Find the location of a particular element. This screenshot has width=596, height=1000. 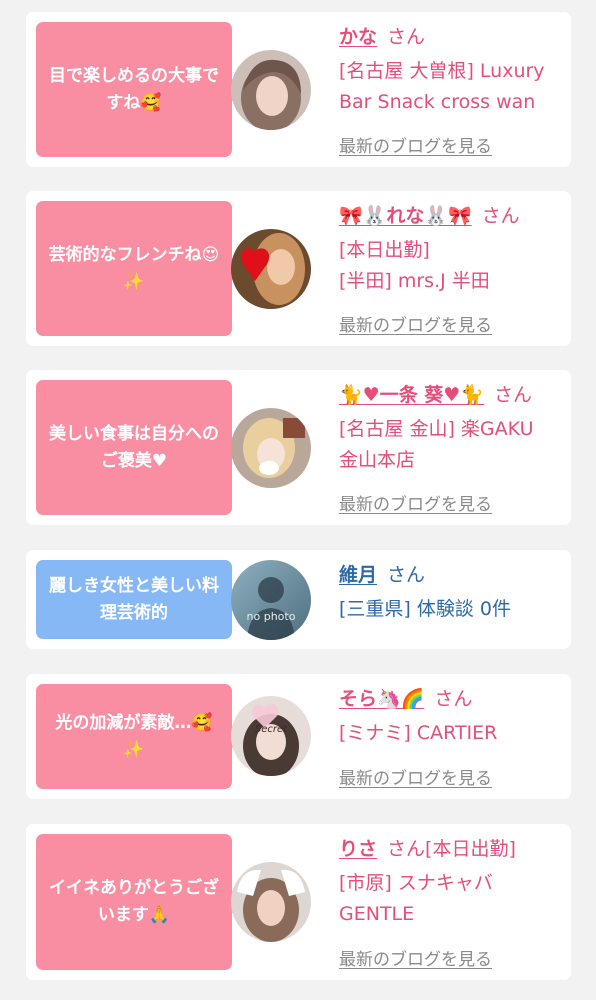

comment-bubble: 美しい食事は自分へのご褒美♥ is located at coordinates (139, 447).